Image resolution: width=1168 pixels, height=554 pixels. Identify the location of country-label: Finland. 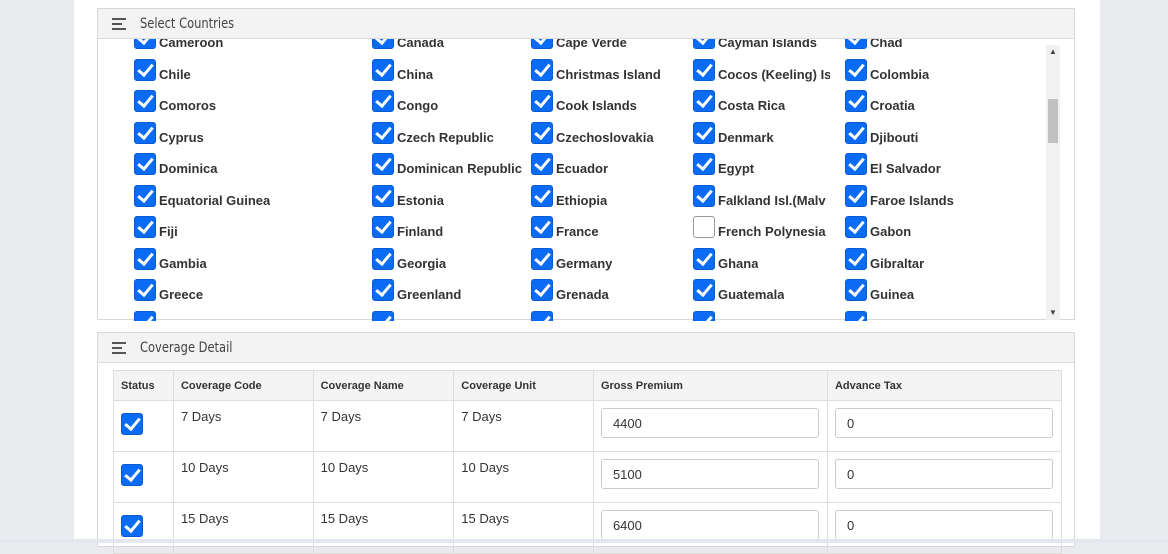
(420, 231).